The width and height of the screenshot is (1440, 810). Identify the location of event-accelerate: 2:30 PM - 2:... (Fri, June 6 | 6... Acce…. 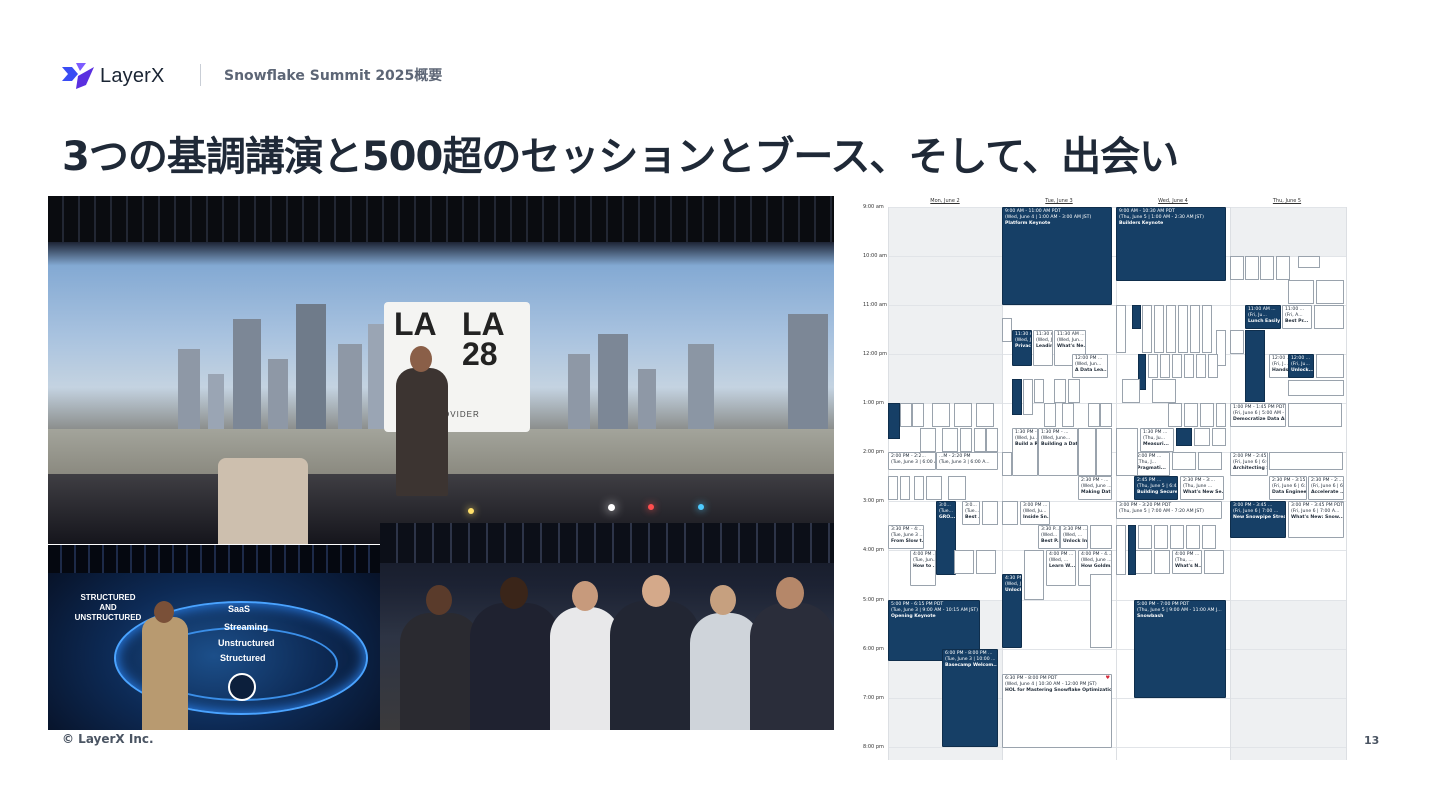
(1326, 488).